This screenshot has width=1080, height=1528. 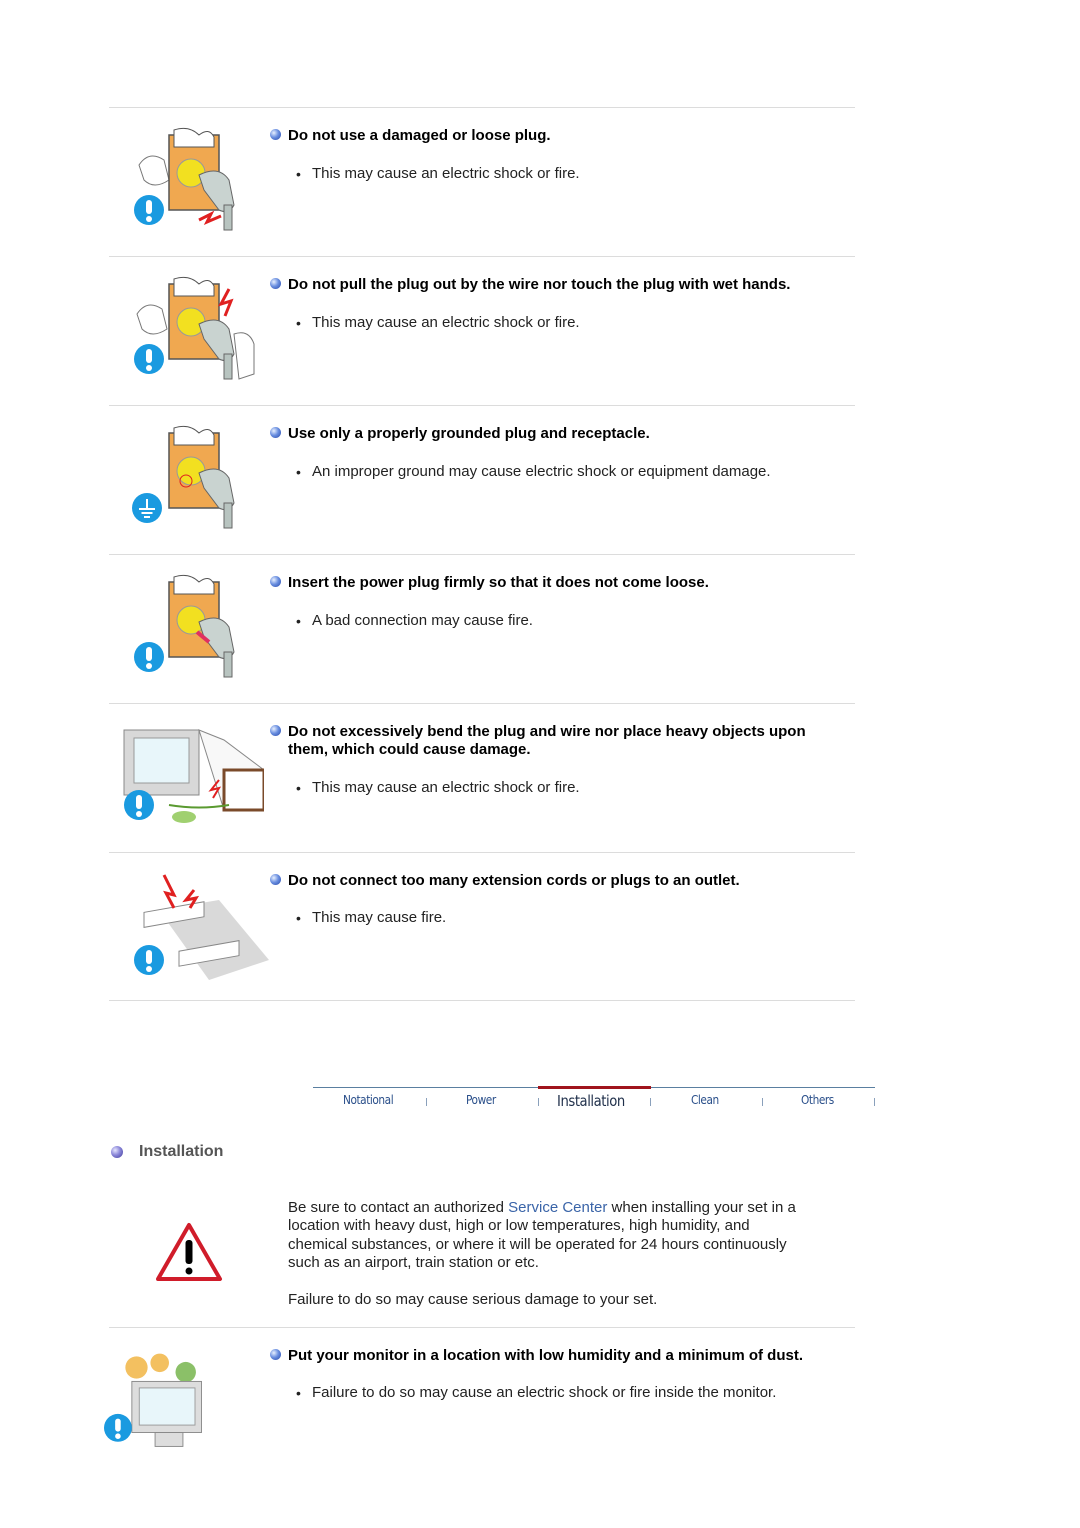 I want to click on ground-symbol-icon, so click(x=147, y=508).